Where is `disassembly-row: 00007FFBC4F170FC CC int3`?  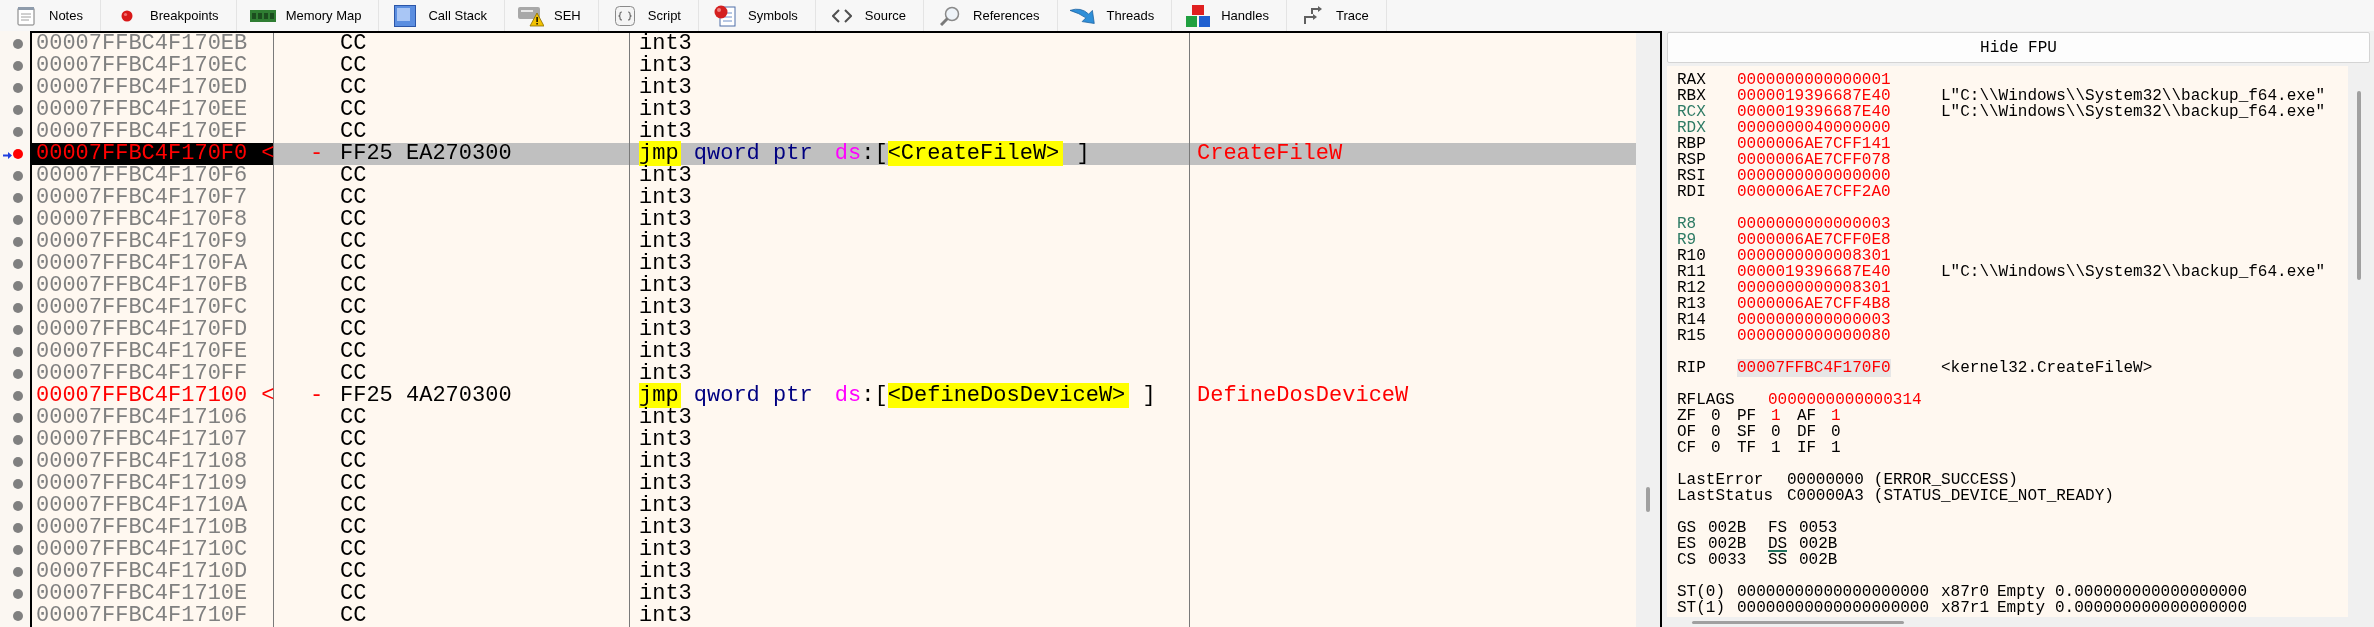
disassembly-row: 00007FFBC4F170FC CC int3 is located at coordinates (834, 308).